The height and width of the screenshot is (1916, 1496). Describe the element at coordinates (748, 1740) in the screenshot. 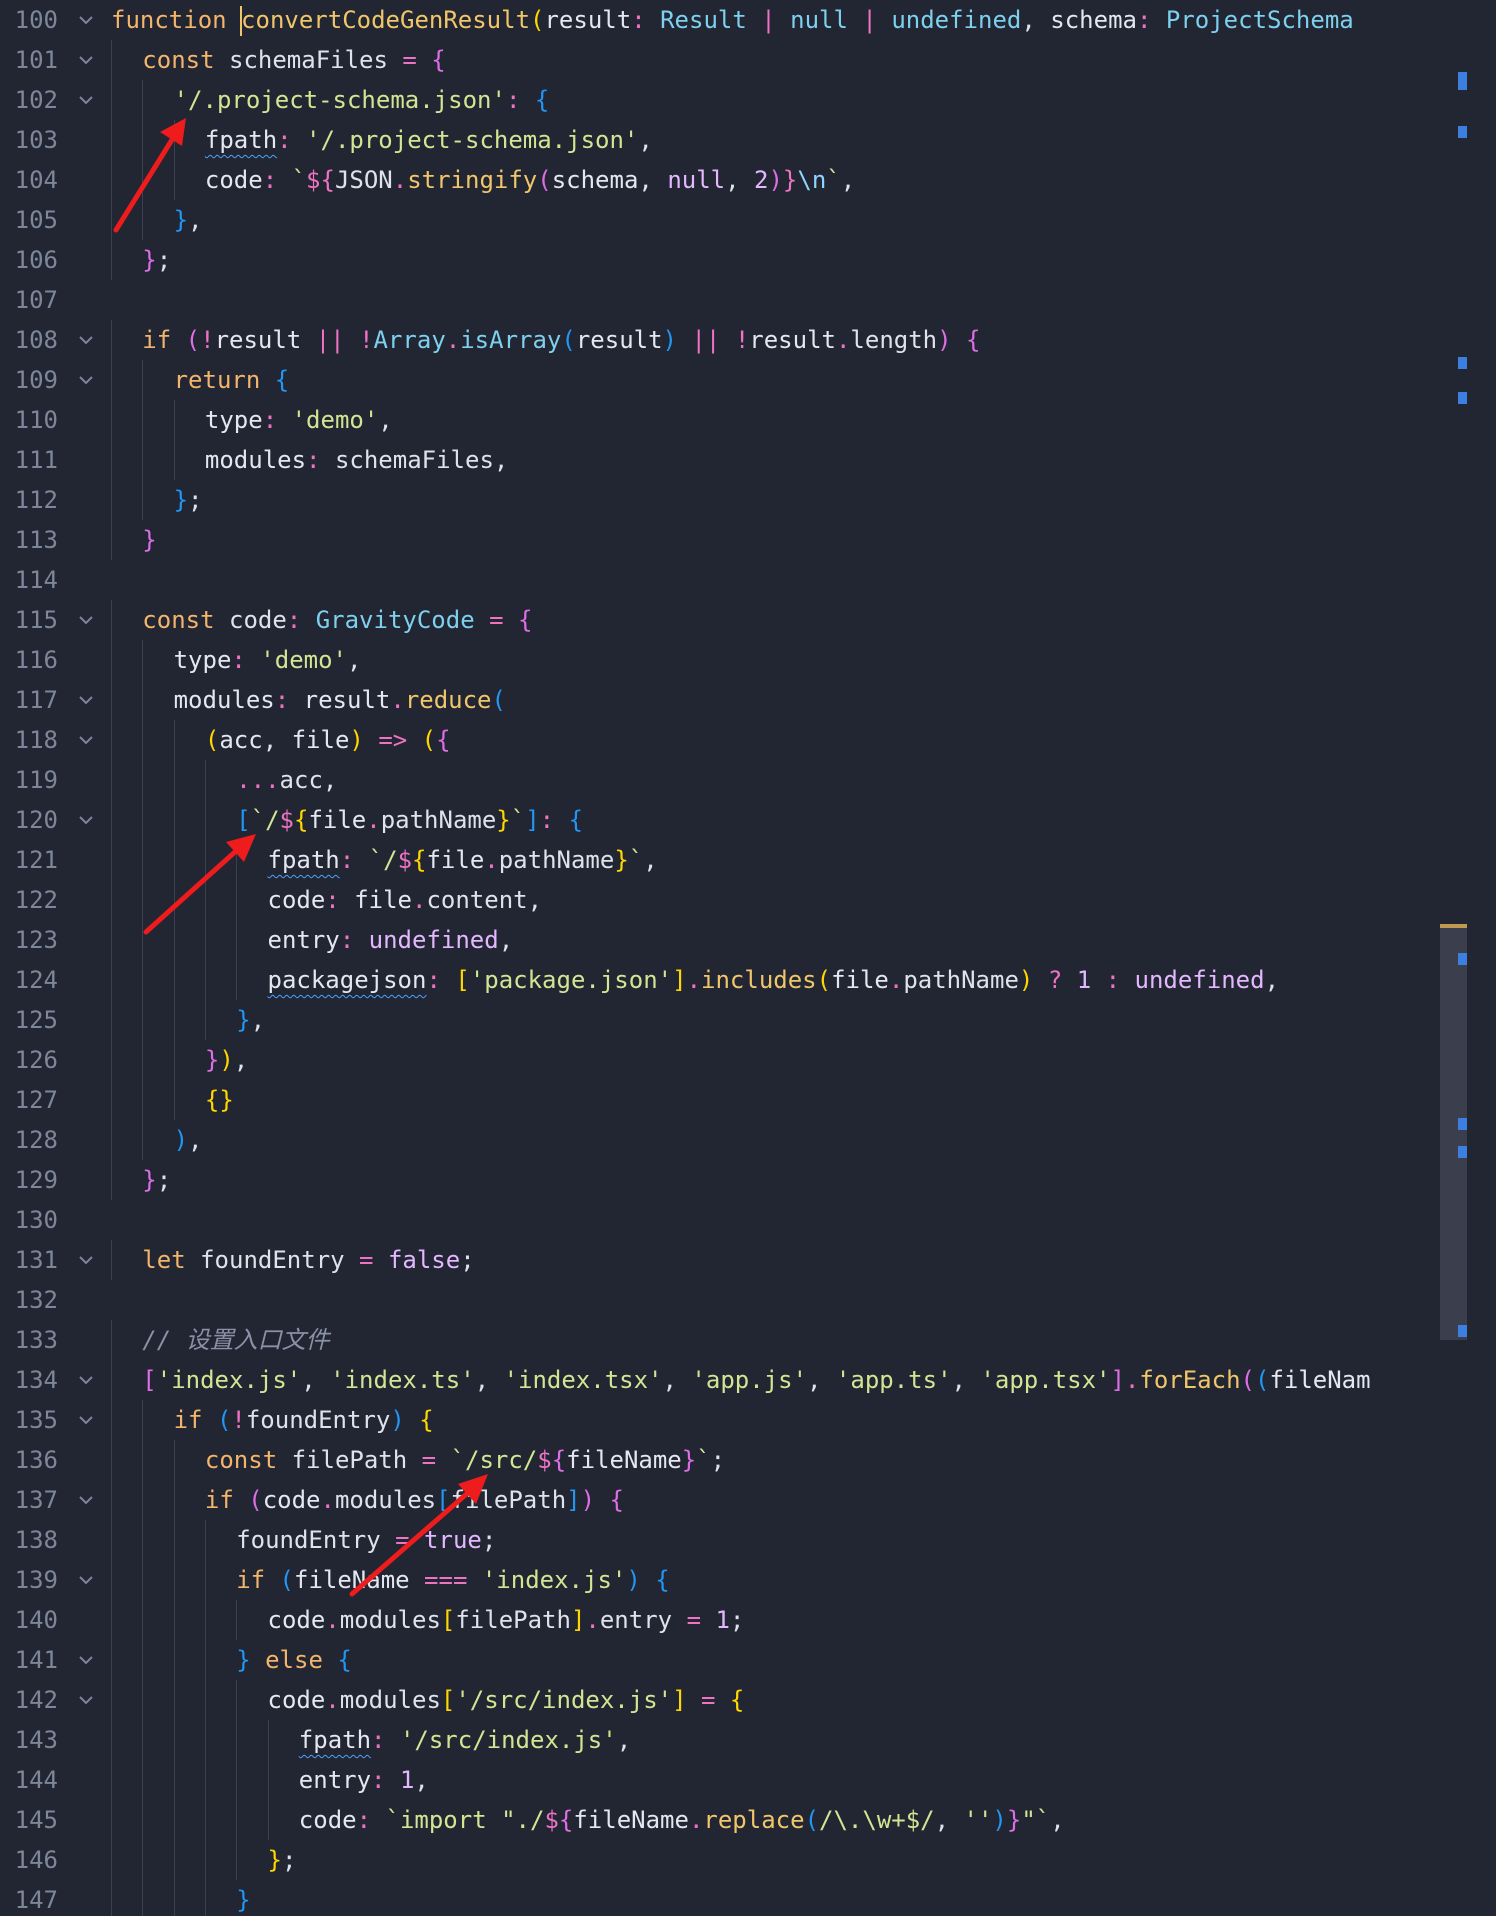

I see `code-line: 143 fpath: '/src/index.js',` at that location.